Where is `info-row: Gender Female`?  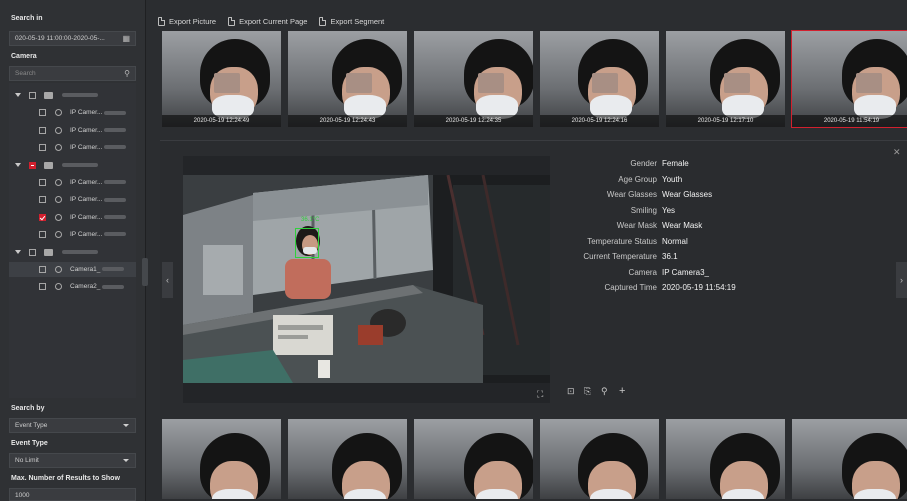
info-row: Gender Female is located at coordinates (725, 164).